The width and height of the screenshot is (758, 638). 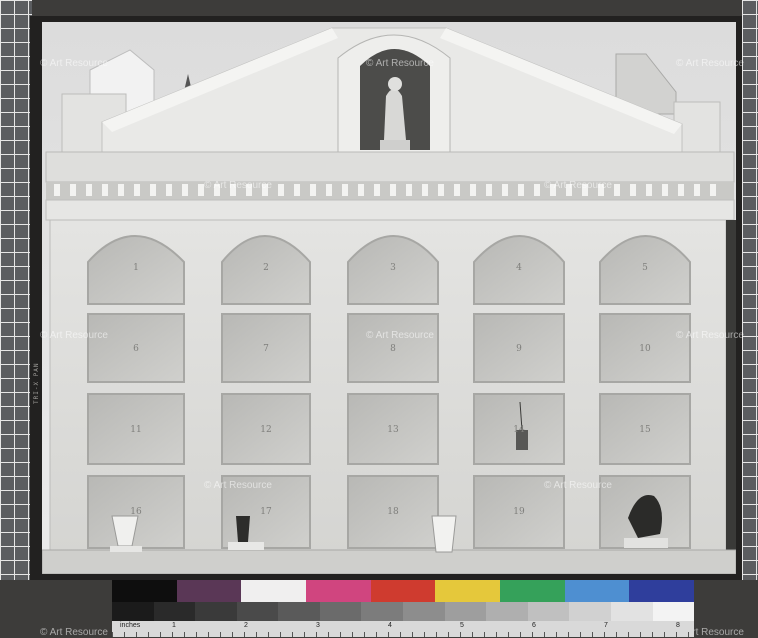 What do you see at coordinates (678, 625) in the screenshot?
I see `ruler-number: 8` at bounding box center [678, 625].